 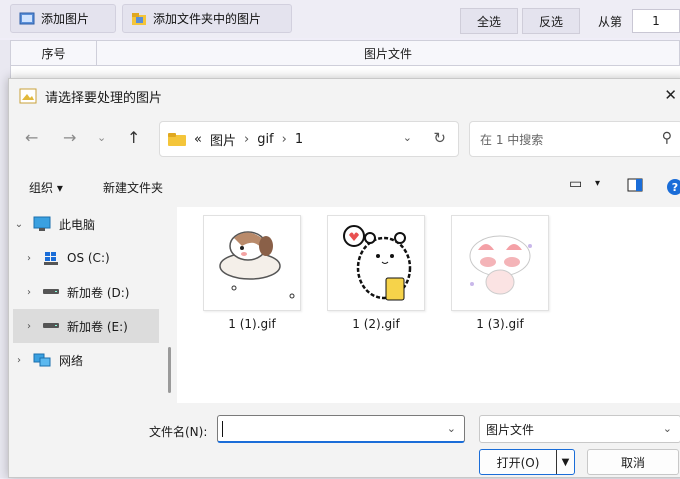 I want to click on puppy-sticker-thumbnail, so click(x=257, y=265).